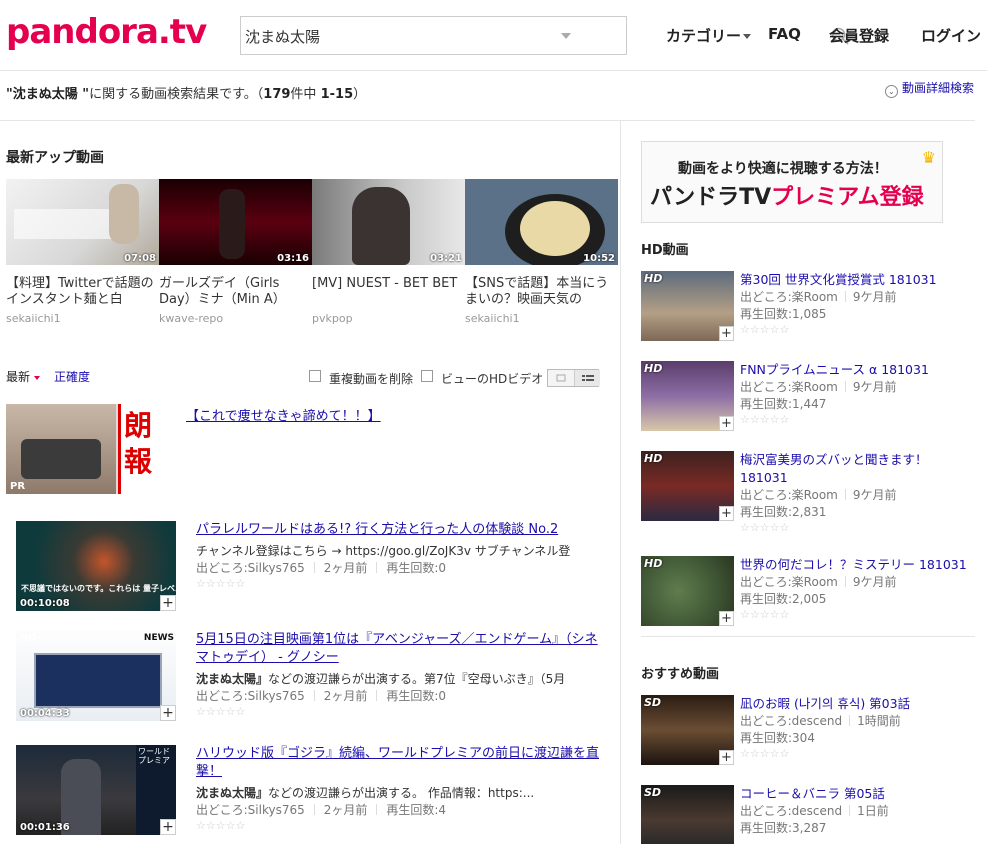 This screenshot has width=987, height=844. Describe the element at coordinates (687, 814) in the screenshot. I see `video-thumbnail: SD` at that location.